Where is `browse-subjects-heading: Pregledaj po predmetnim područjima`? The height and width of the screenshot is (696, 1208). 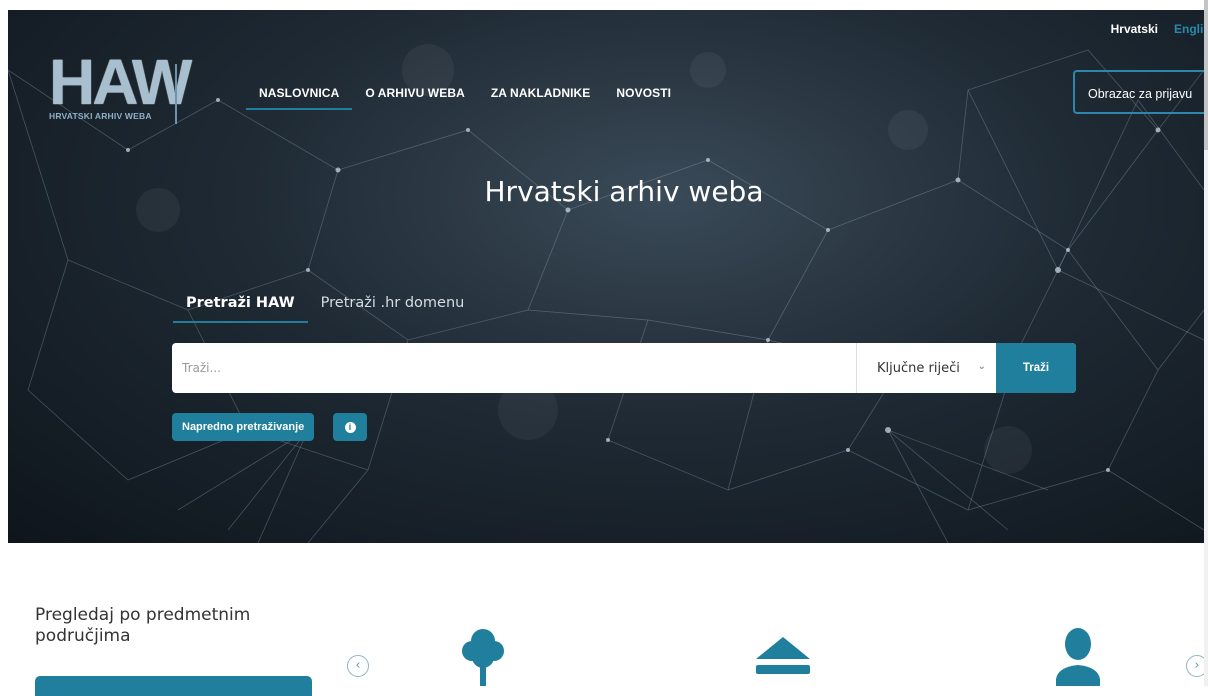 browse-subjects-heading: Pregledaj po predmetnim područjima is located at coordinates (142, 626).